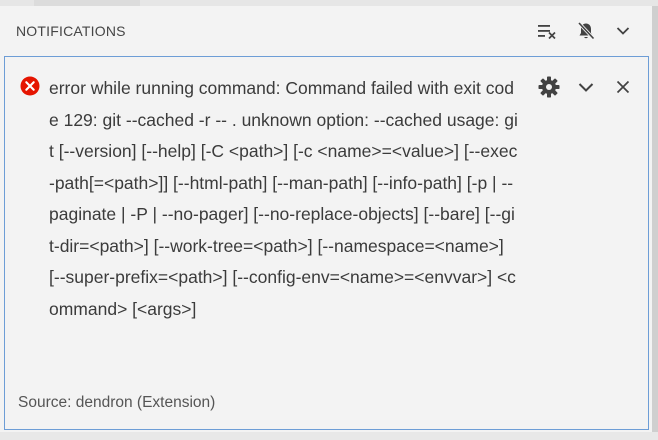 This screenshot has width=658, height=440. I want to click on close-icon, so click(623, 87).